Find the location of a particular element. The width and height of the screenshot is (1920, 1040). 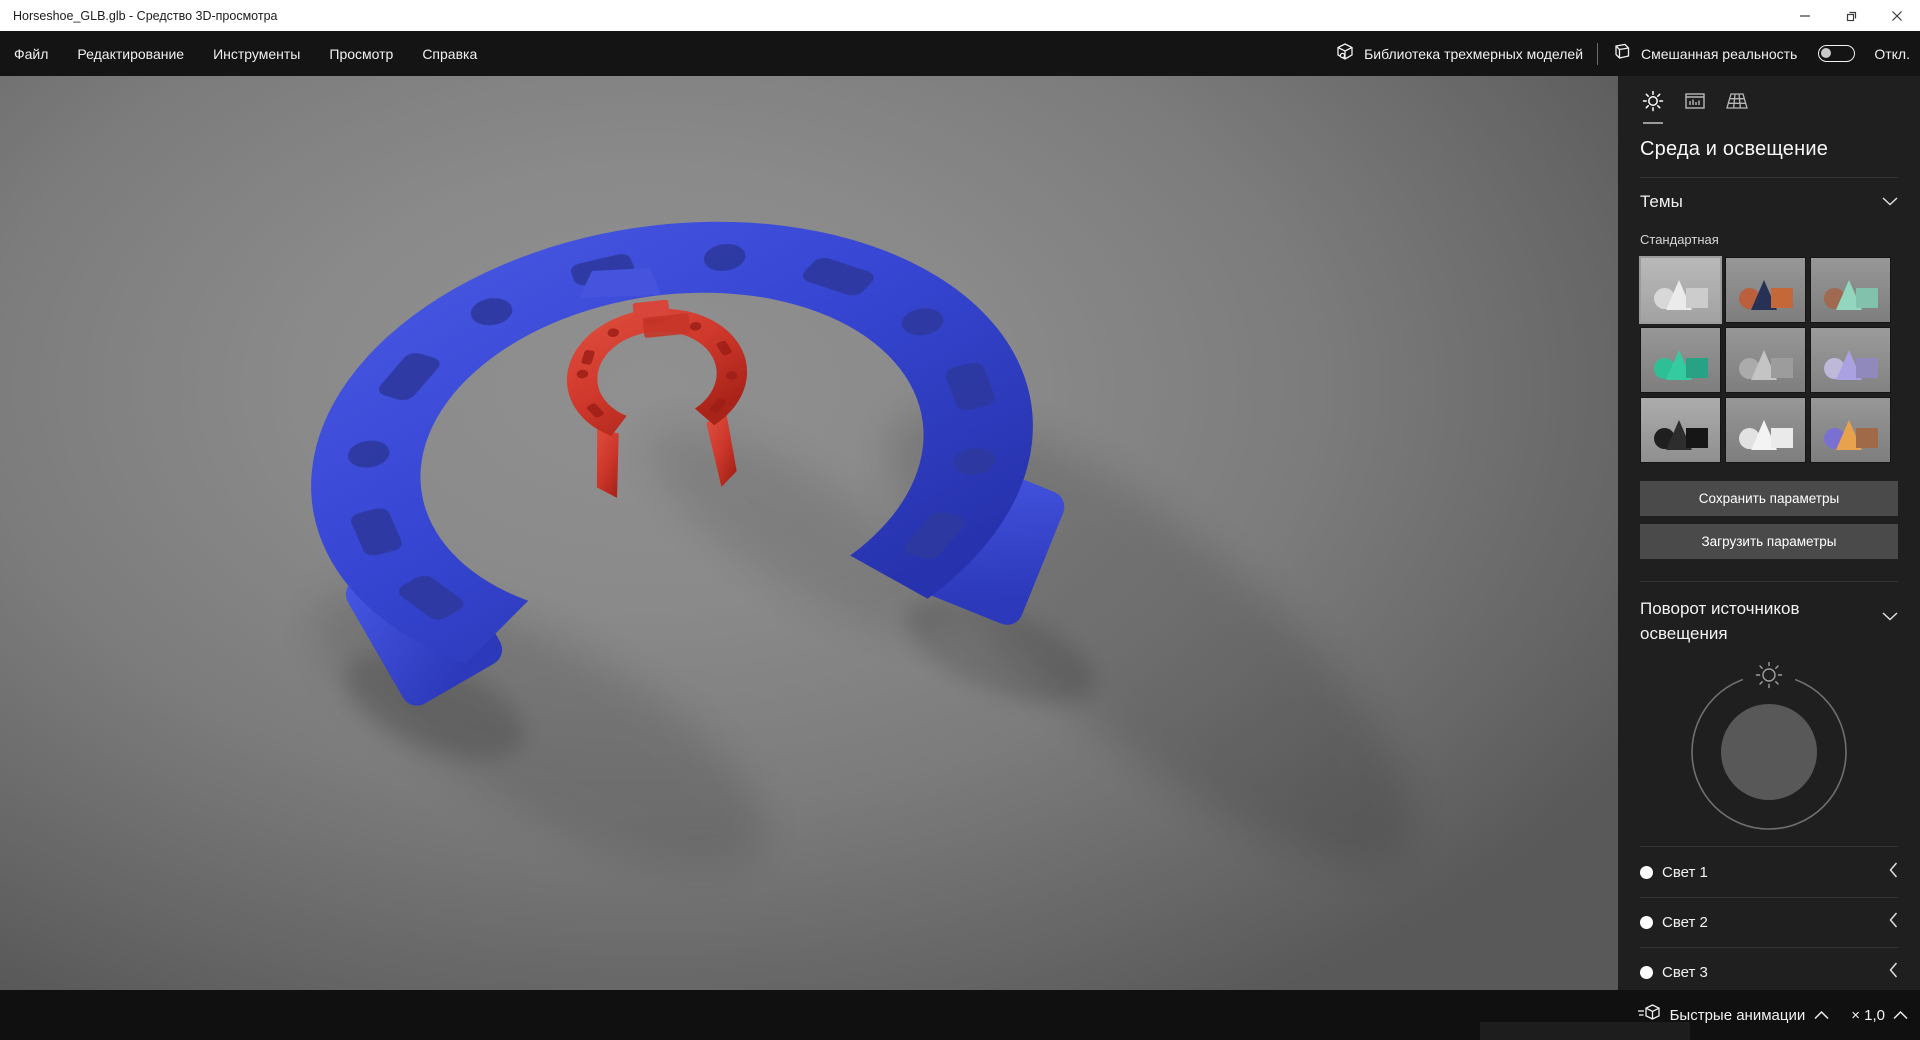

themes-grid is located at coordinates (1768, 359).